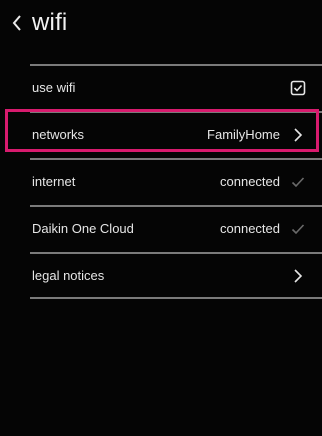 This screenshot has height=436, width=322. I want to click on back-button, so click(17, 23).